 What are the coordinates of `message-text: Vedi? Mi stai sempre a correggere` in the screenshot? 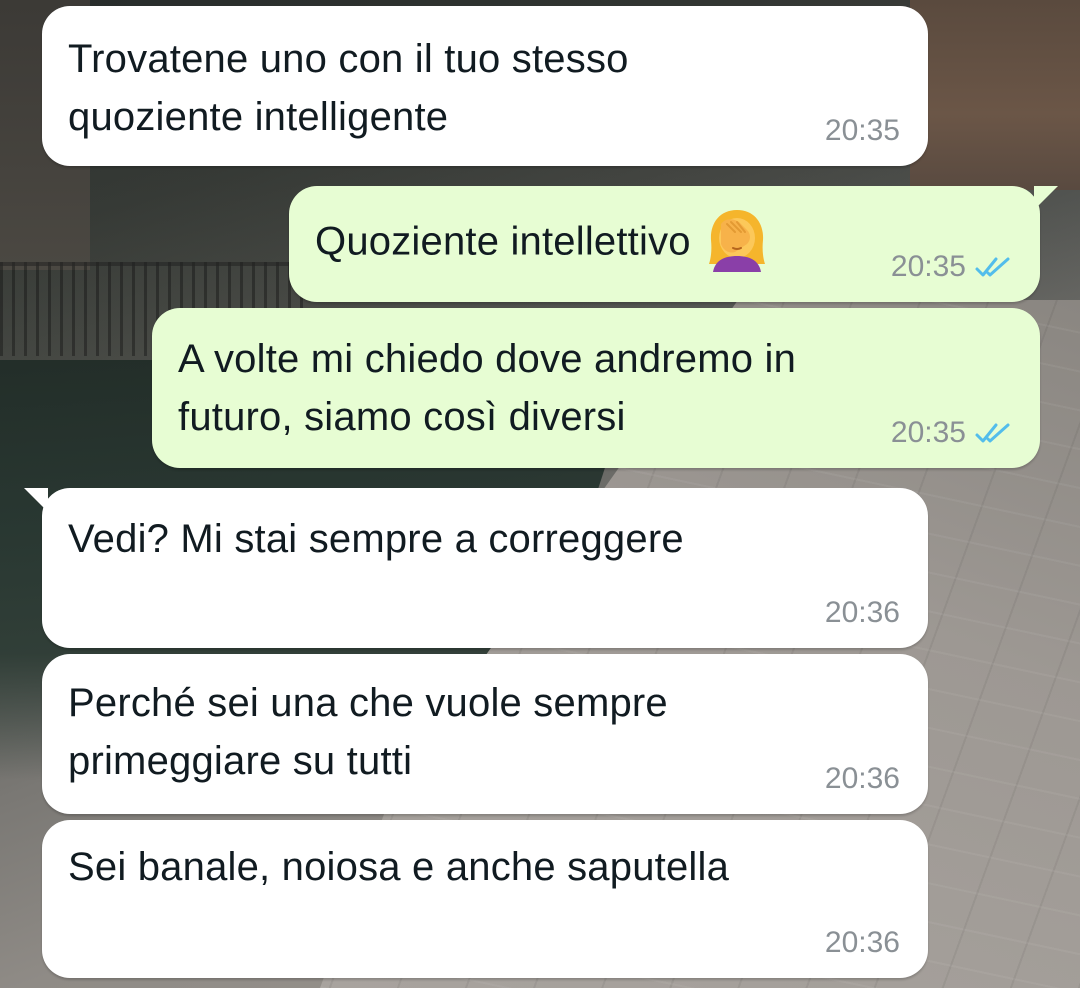 It's located at (376, 539).